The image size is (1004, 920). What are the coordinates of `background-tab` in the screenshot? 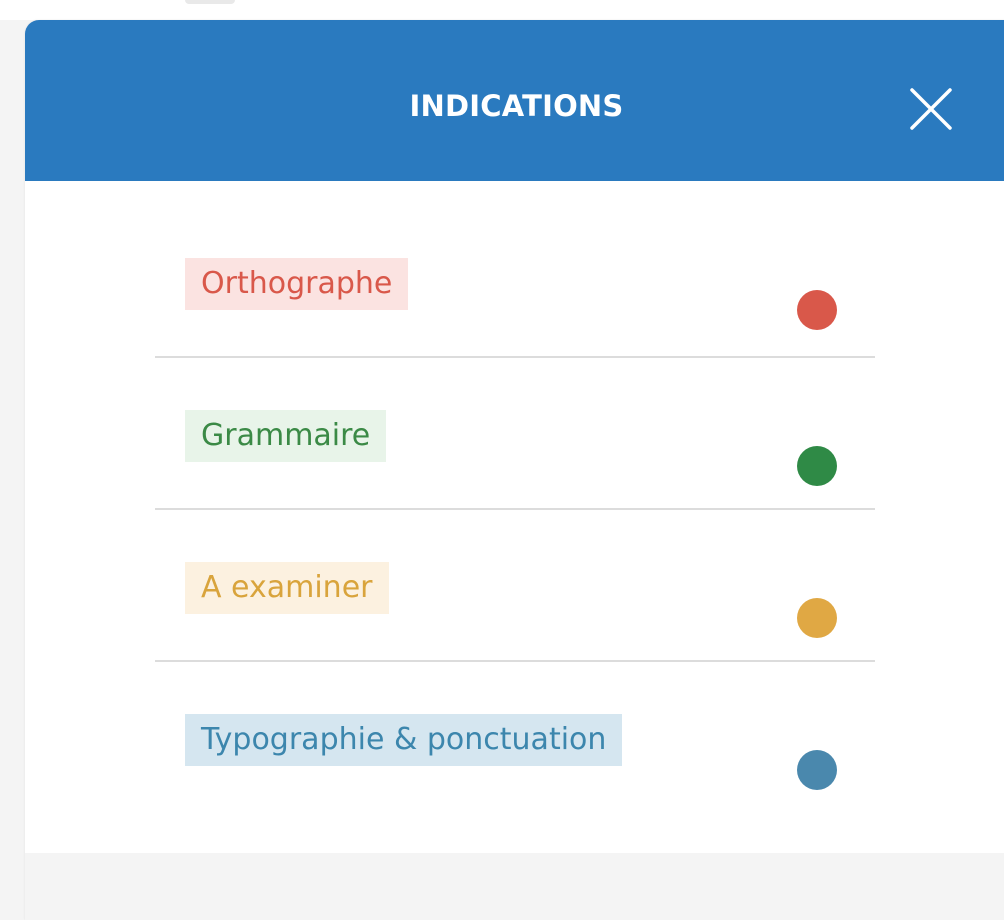 It's located at (210, 2).